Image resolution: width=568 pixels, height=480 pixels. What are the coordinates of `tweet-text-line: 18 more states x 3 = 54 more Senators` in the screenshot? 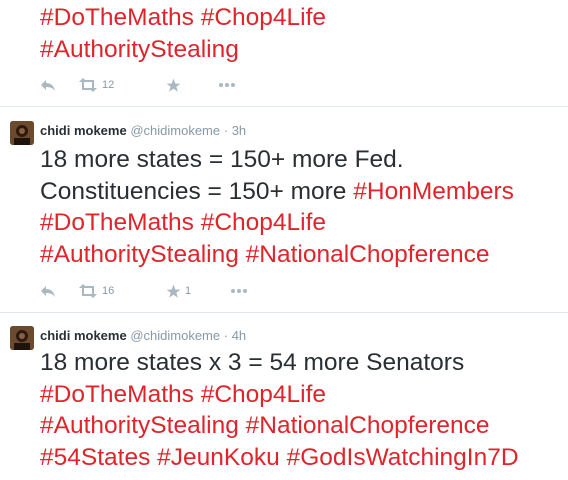 It's located at (279, 363).